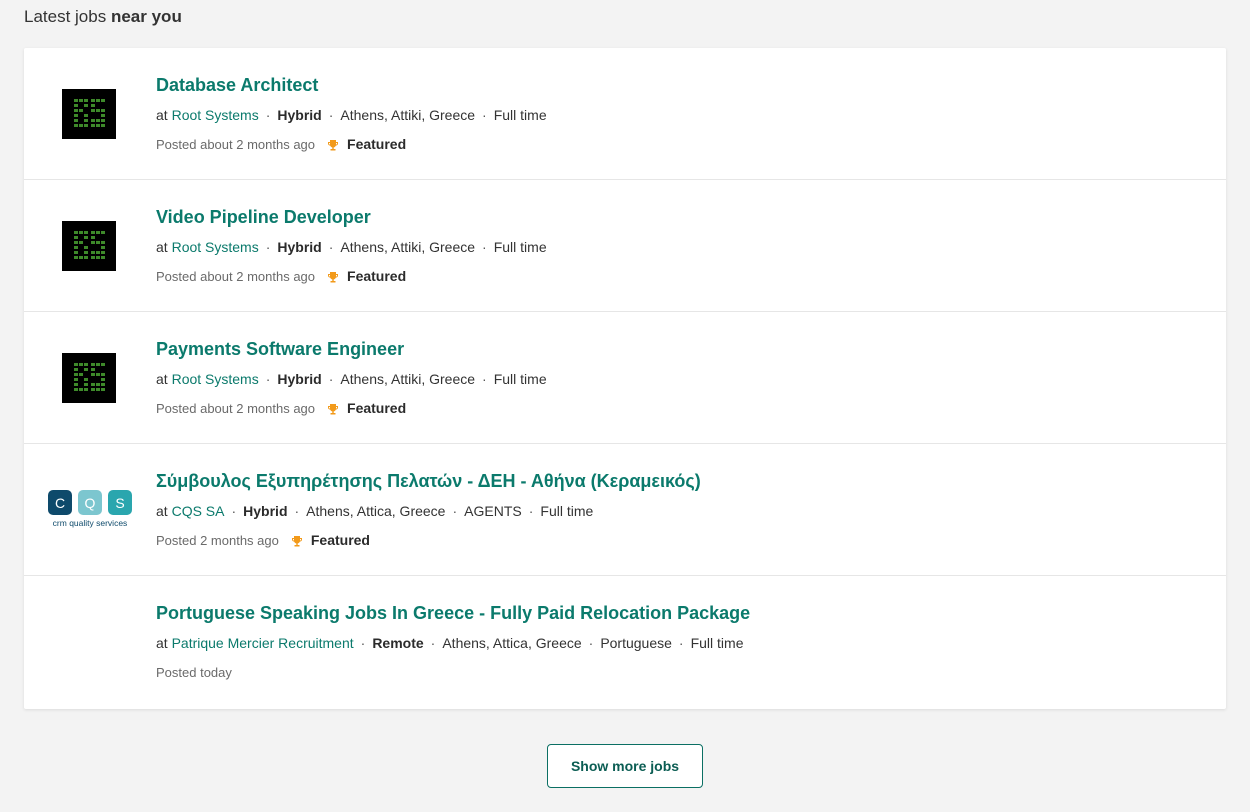 Image resolution: width=1250 pixels, height=812 pixels. I want to click on job-title-link: Payments Software Engineer, so click(280, 349).